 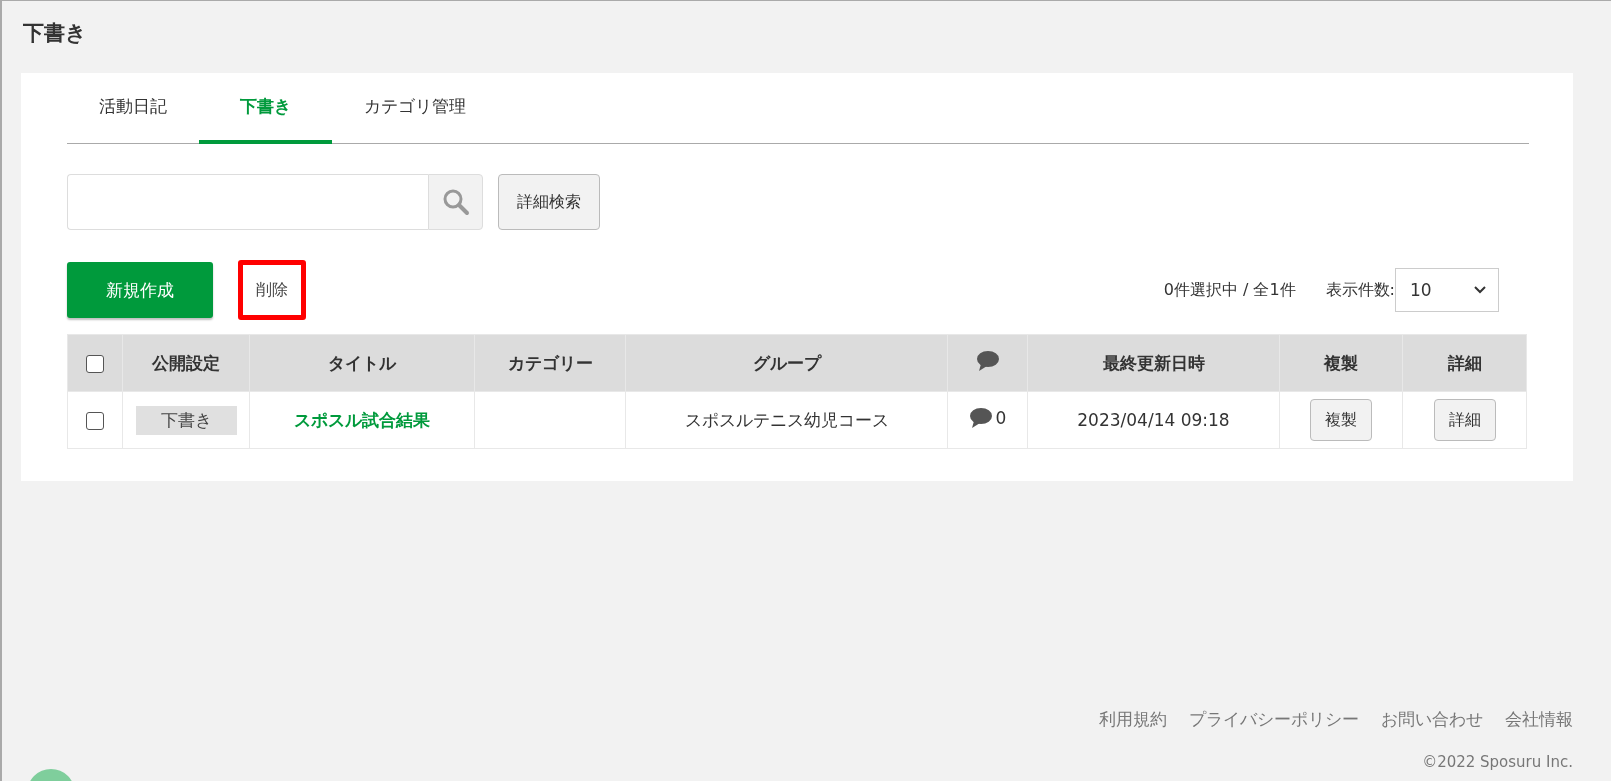 I want to click on tab: 下書き, so click(x=265, y=108).